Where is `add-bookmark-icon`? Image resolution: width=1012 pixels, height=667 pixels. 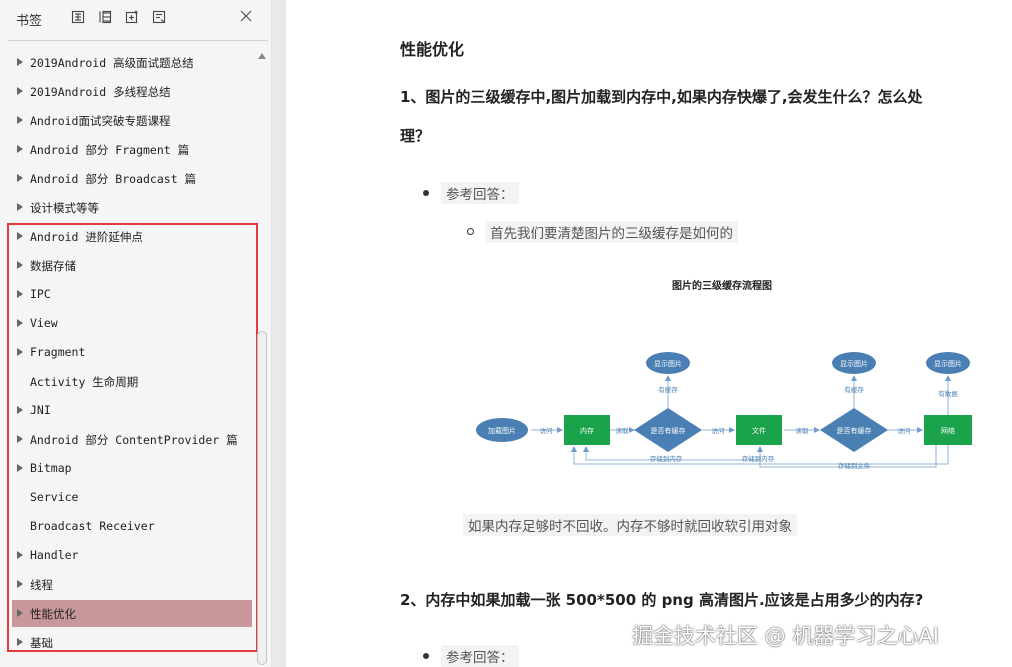 add-bookmark-icon is located at coordinates (132, 17).